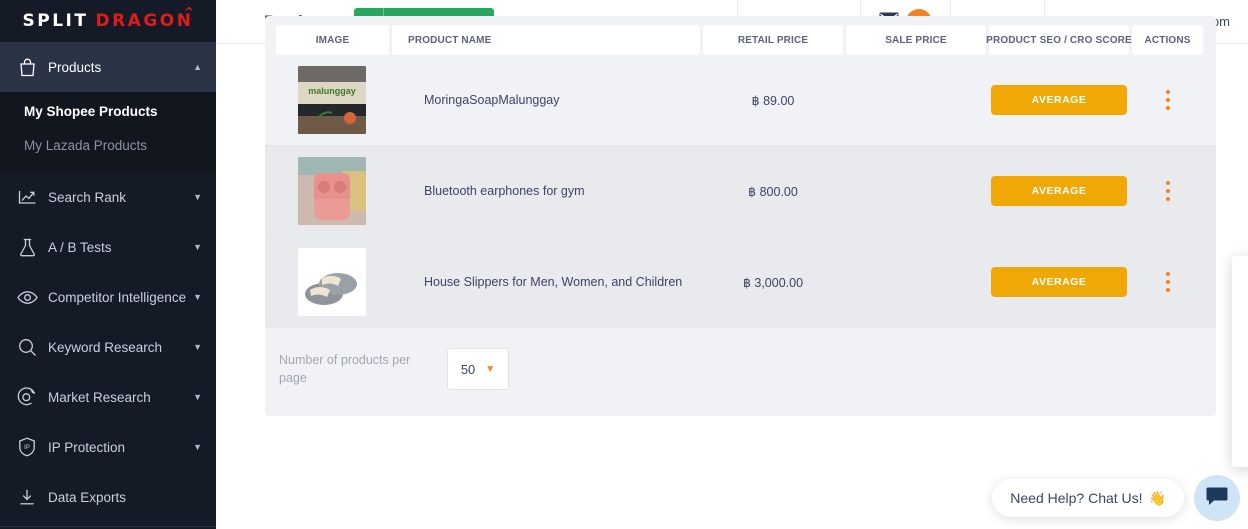 This screenshot has width=1248, height=529. I want to click on context-menu-item-add-new-ab-tests: Add New A / B Tests, so click(1240, 378).